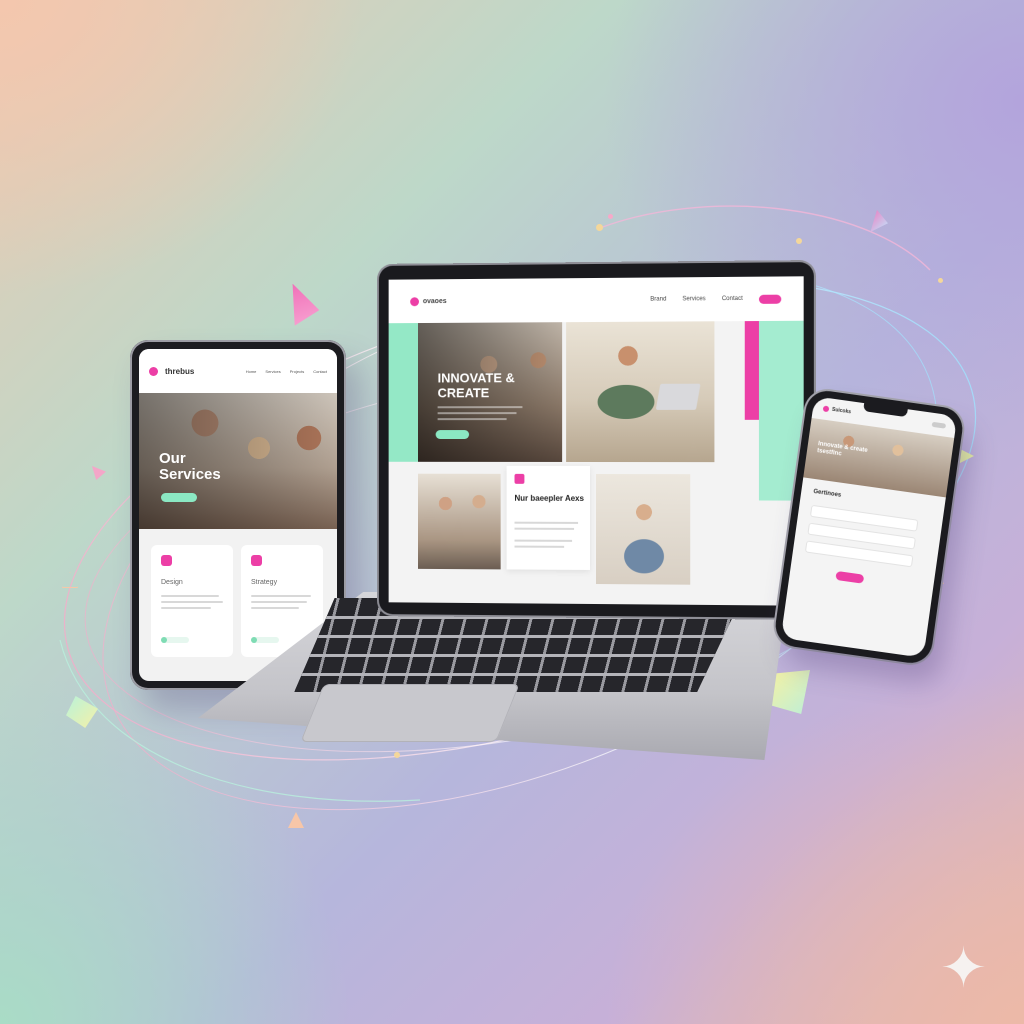 This screenshot has width=1024, height=1024. What do you see at coordinates (643, 529) in the screenshot?
I see `feature-portrait-photo` at bounding box center [643, 529].